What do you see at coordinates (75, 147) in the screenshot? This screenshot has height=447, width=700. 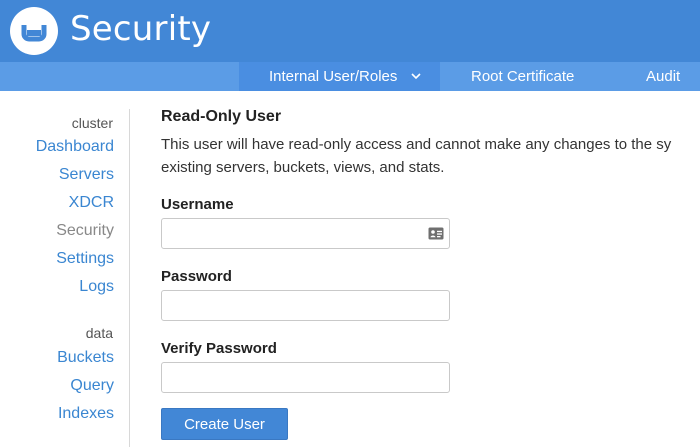 I see `sidebar-item-dashboard: Dashboard` at bounding box center [75, 147].